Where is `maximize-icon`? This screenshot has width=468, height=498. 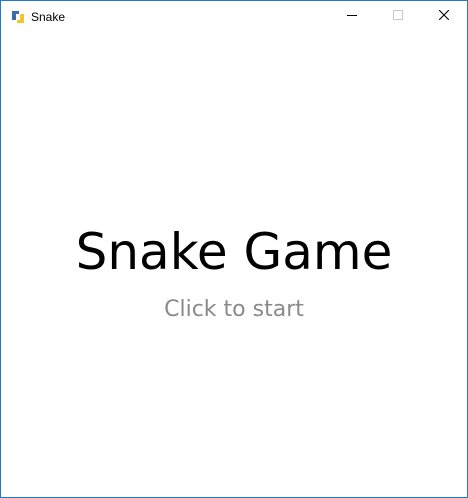 maximize-icon is located at coordinates (398, 16).